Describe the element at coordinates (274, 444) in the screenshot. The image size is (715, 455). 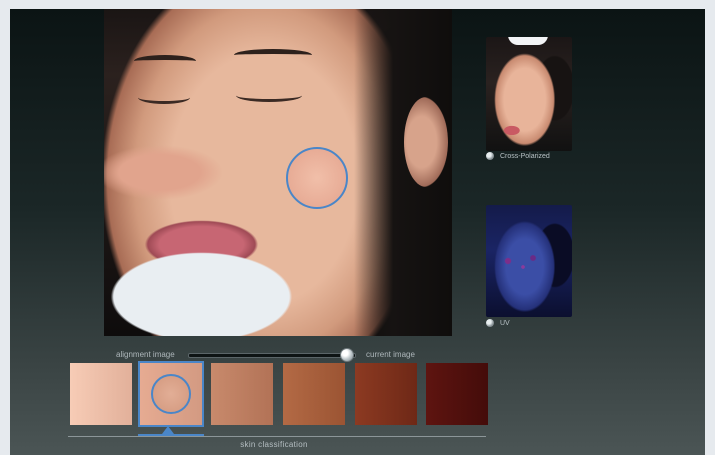
I see `skin-classification-label: skin classification` at that location.